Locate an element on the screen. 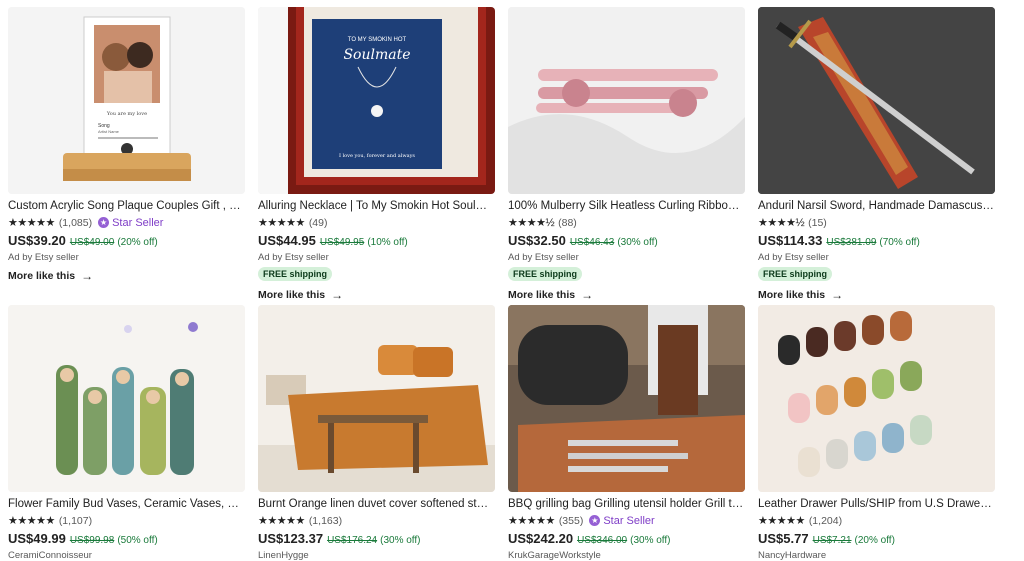  listing-image: You are my love Song Artist Name is located at coordinates (126, 100).